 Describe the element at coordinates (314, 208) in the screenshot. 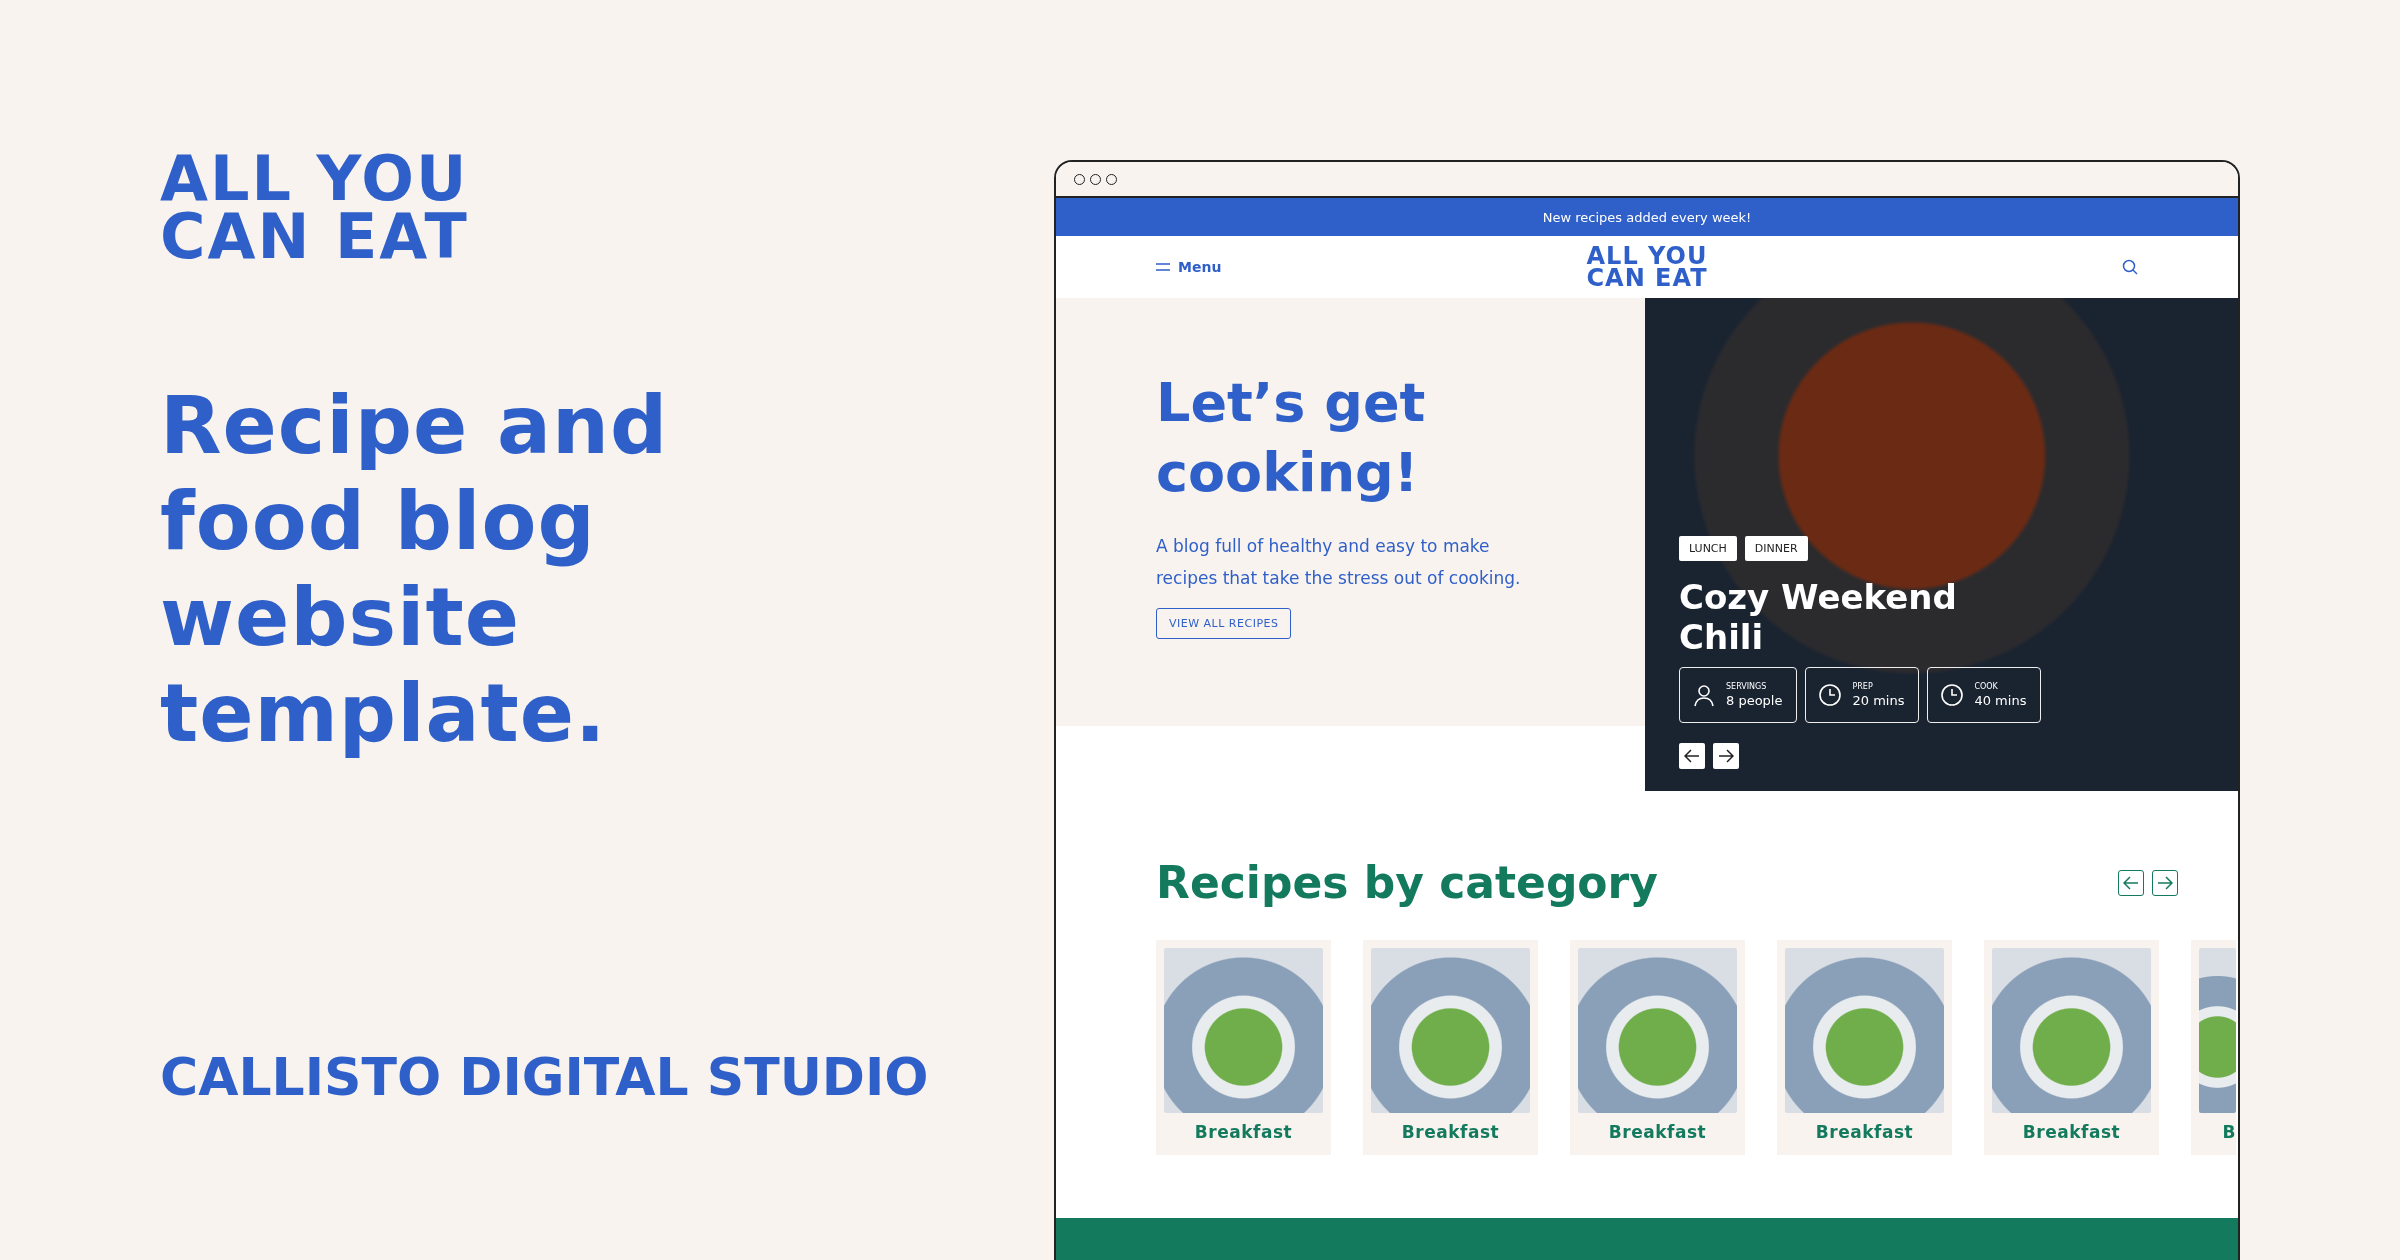

I see `brand-logo: ALL YOU CAN EAT` at that location.